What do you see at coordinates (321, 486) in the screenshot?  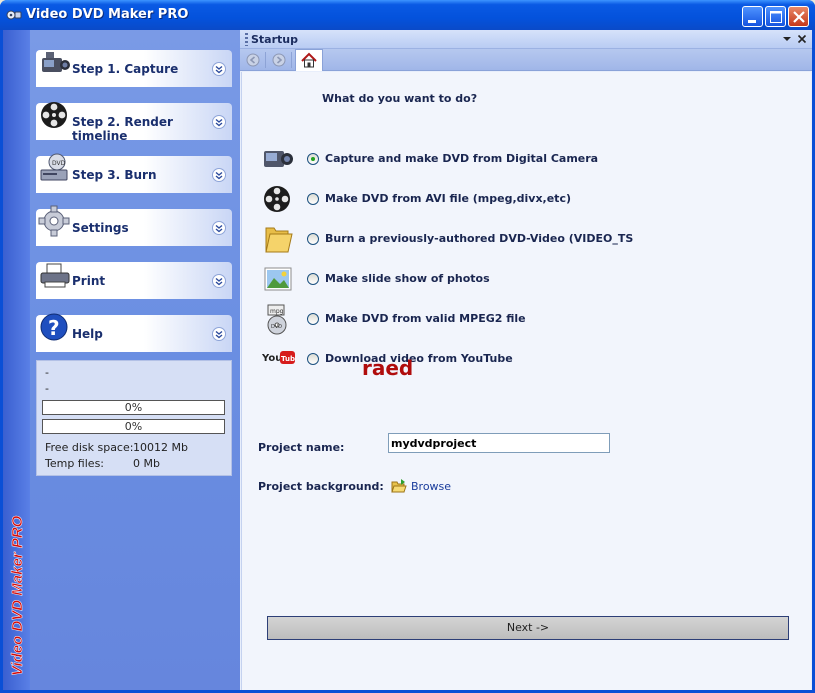 I see `project-background-label: Project background:` at bounding box center [321, 486].